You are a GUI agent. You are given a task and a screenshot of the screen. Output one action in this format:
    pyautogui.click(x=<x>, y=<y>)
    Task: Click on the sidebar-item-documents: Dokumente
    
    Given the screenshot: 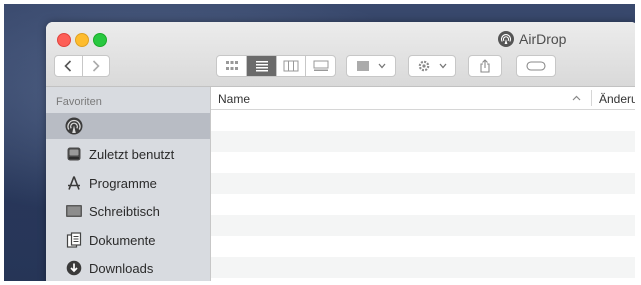 What is the action you would take?
    pyautogui.click(x=128, y=240)
    